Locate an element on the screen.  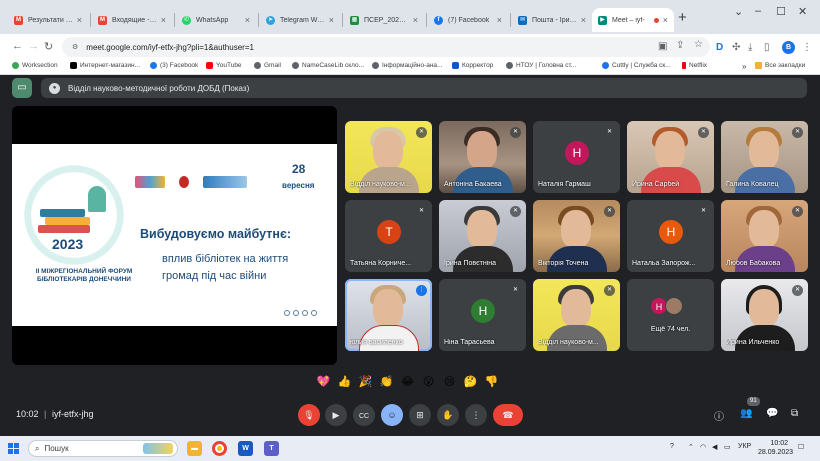
bookmark-item: Корректор is located at coordinates (472, 65).